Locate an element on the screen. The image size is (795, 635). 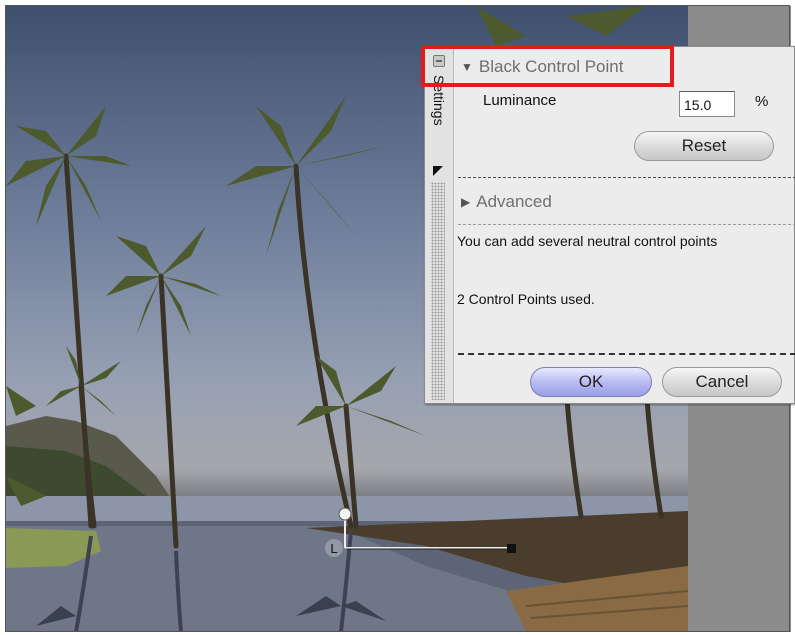
luminance-input: 15.0 is located at coordinates (707, 104).